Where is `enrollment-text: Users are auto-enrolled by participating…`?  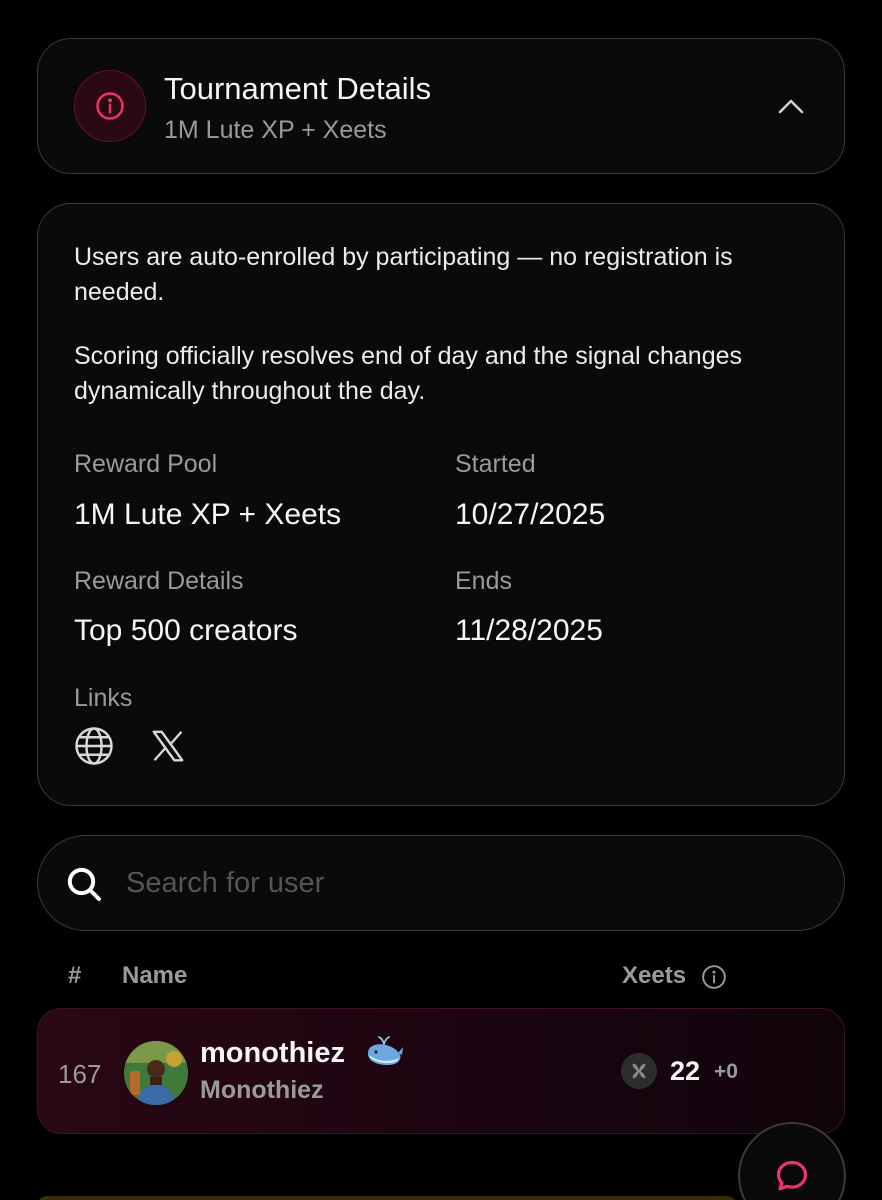 enrollment-text: Users are auto-enrolled by participating… is located at coordinates (403, 274).